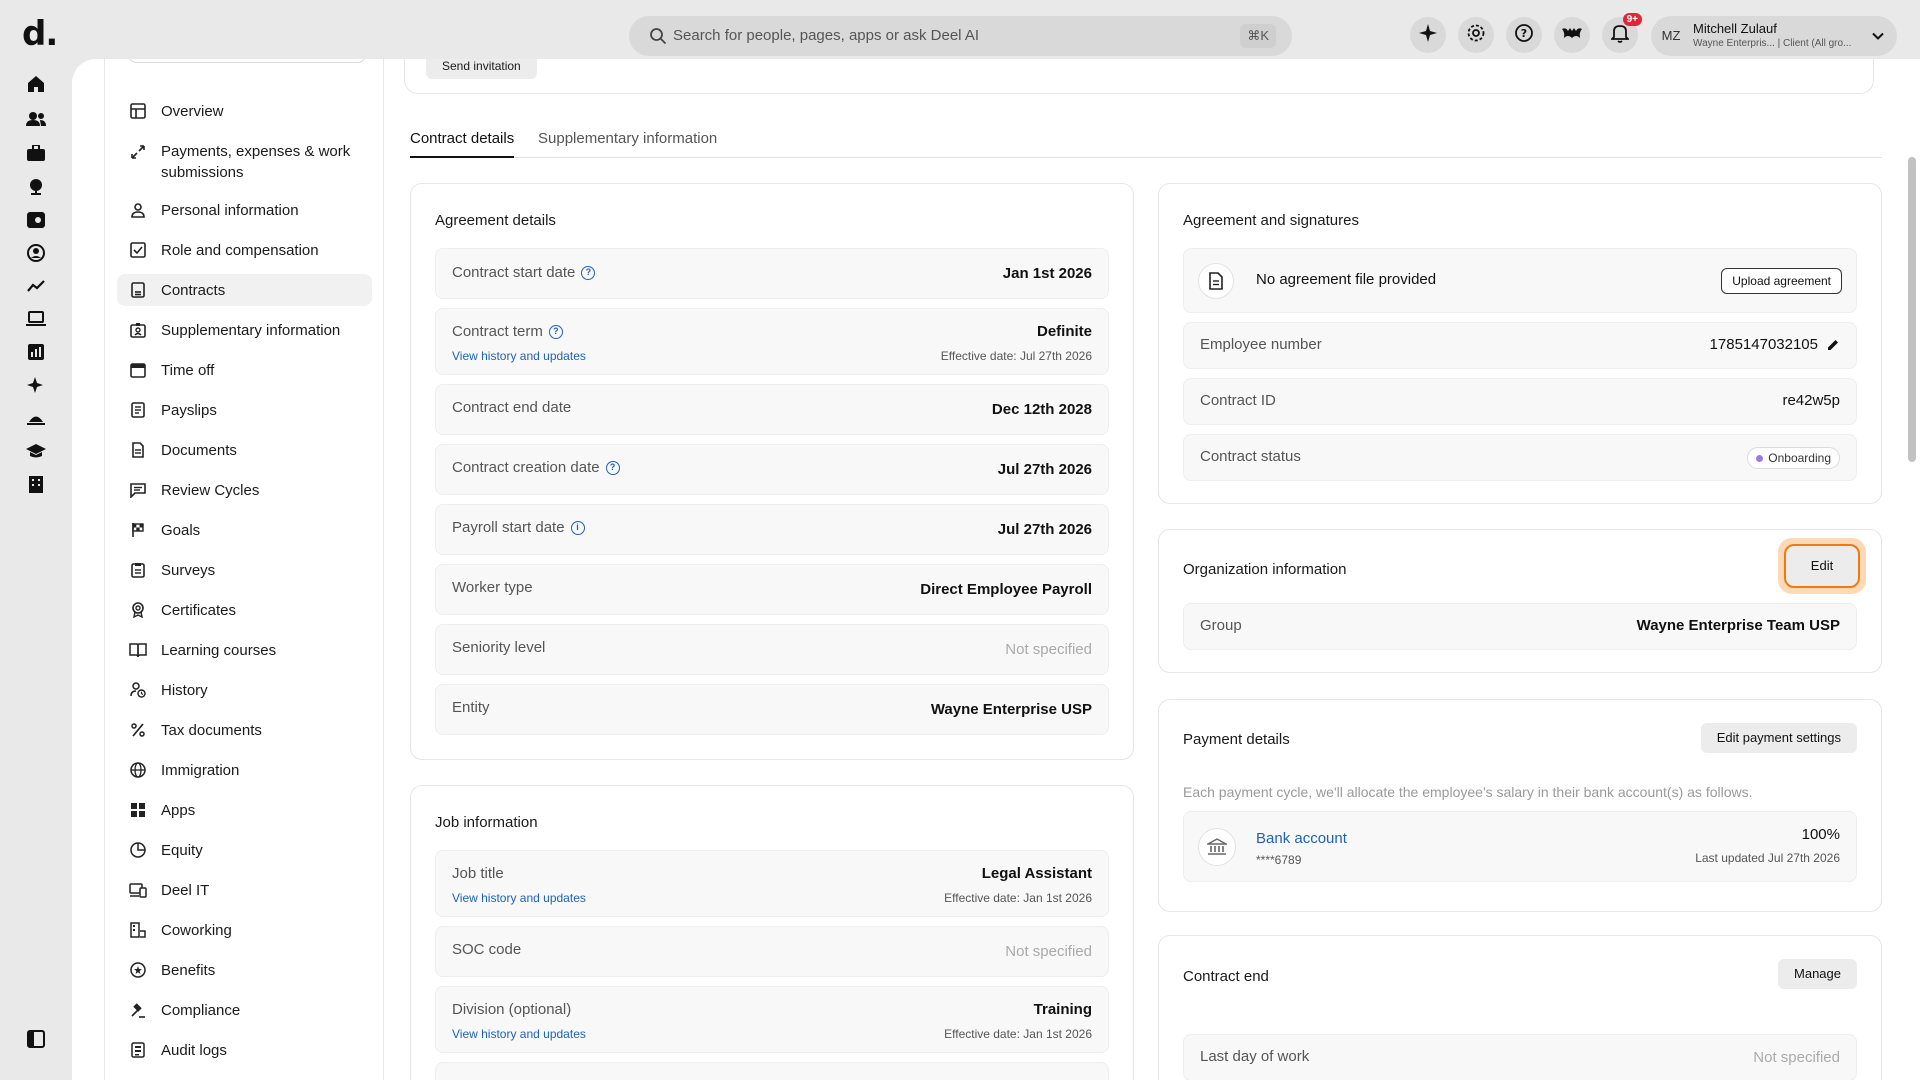 This screenshot has width=1920, height=1080. I want to click on pencil-icon, so click(1833, 347).